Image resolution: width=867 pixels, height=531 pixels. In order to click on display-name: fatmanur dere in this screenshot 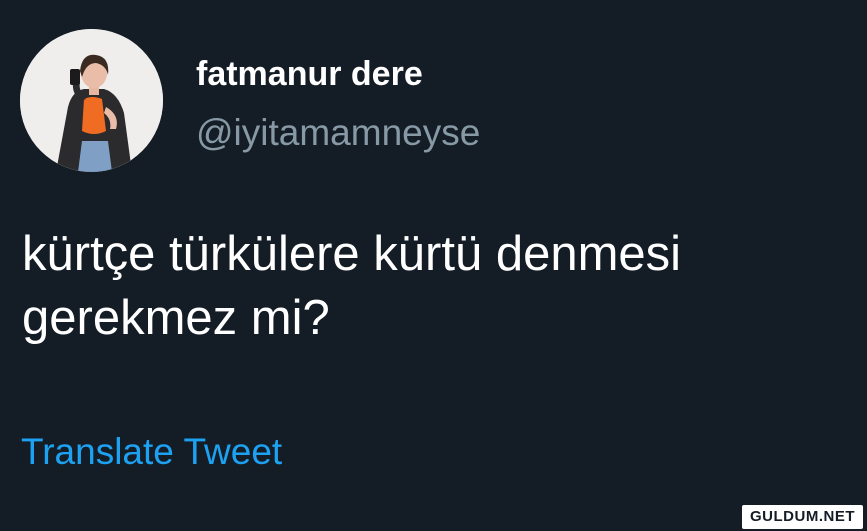, I will do `click(309, 74)`.